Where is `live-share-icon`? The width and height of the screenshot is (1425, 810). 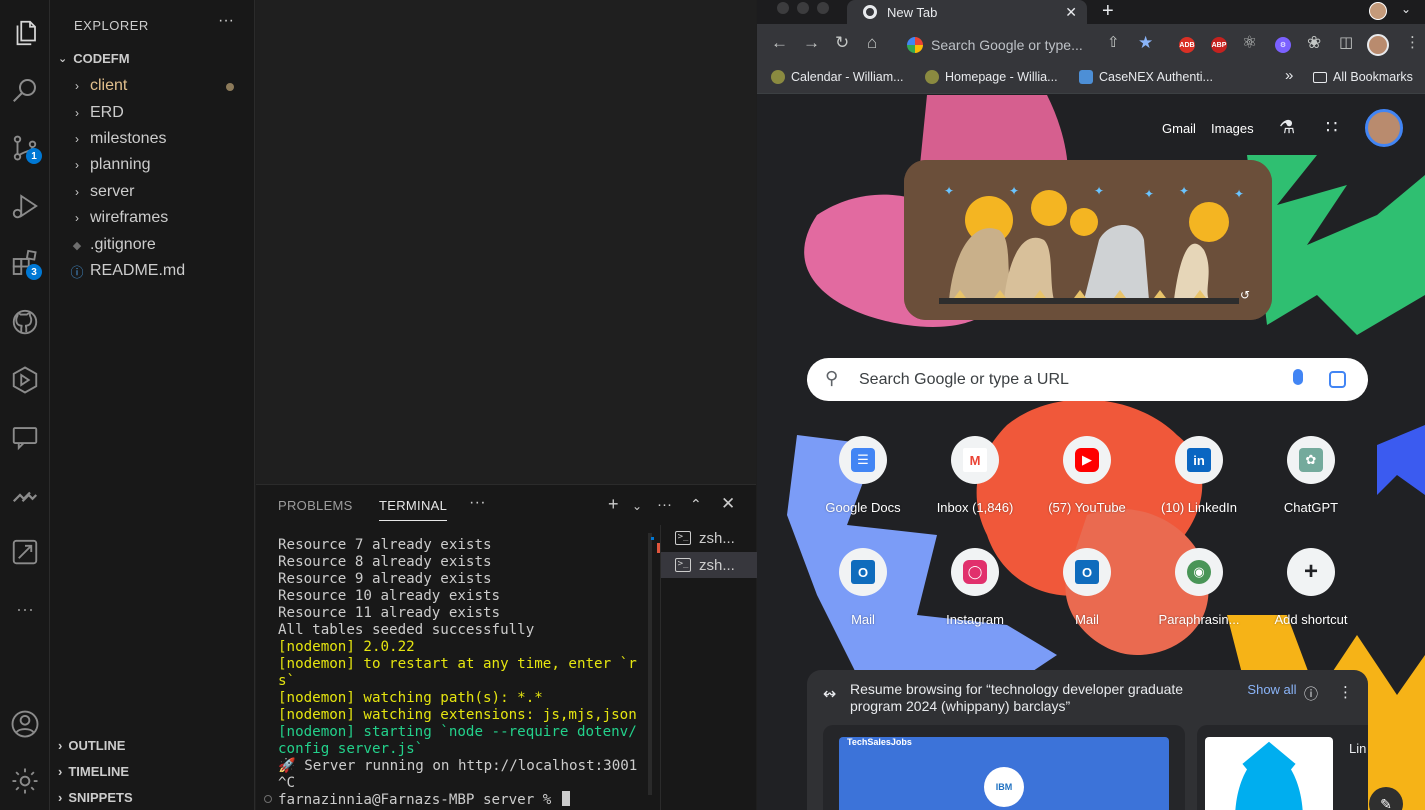 live-share-icon is located at coordinates (25, 495).